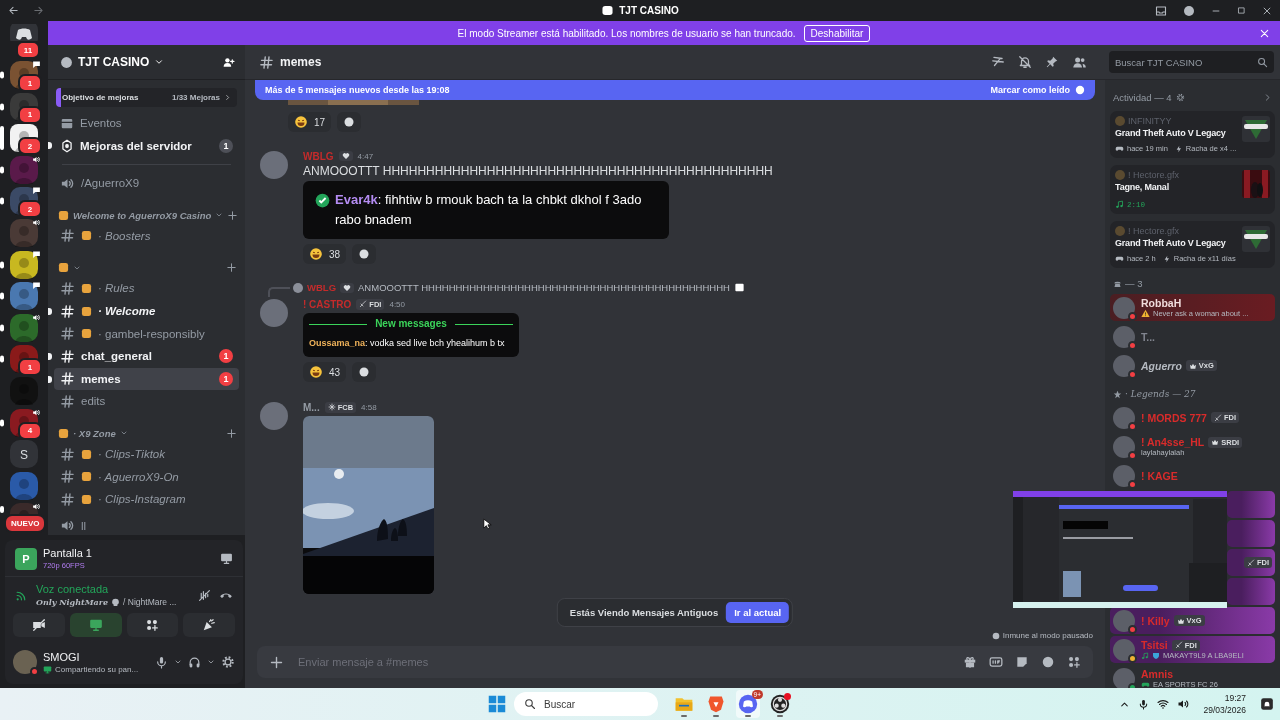  What do you see at coordinates (1262, 62) in the screenshot?
I see `search-icon` at bounding box center [1262, 62].